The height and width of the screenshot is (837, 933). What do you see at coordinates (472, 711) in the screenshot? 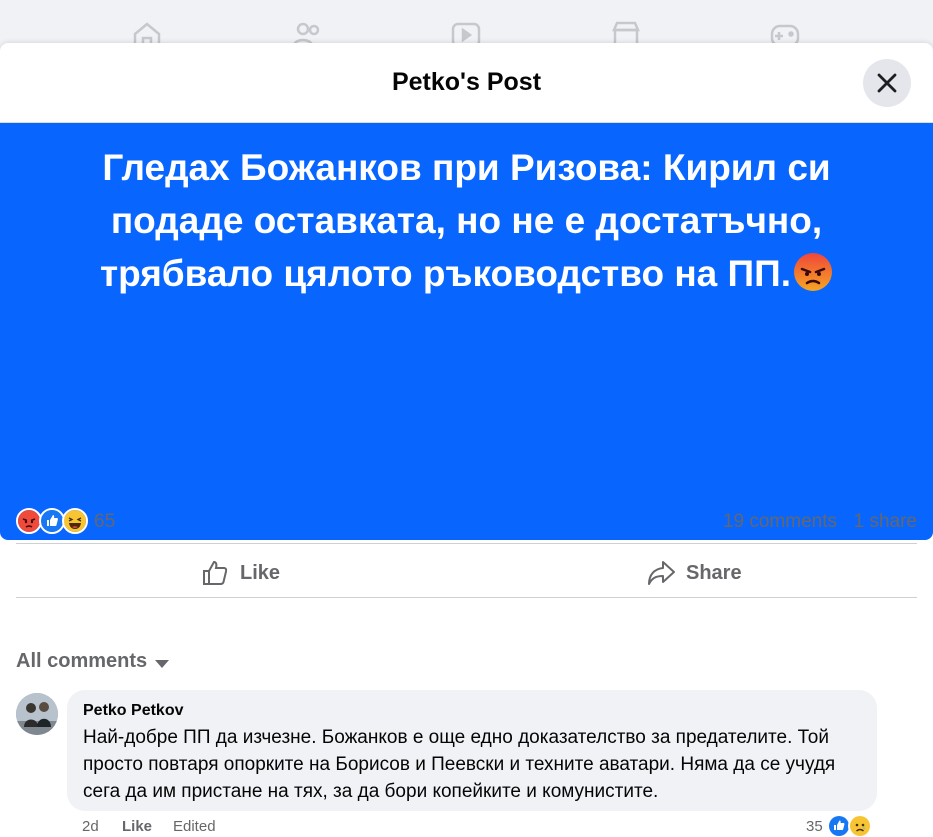
I see `comment-author: Petko Petkov` at bounding box center [472, 711].